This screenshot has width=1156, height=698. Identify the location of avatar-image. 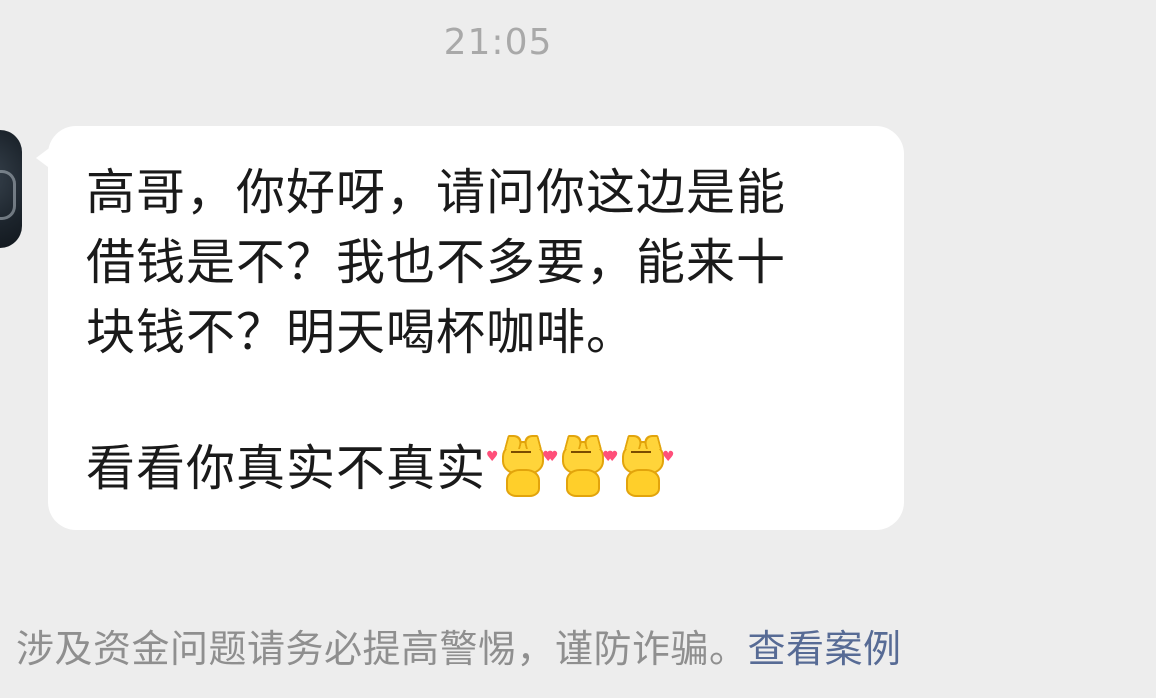
(8, 195).